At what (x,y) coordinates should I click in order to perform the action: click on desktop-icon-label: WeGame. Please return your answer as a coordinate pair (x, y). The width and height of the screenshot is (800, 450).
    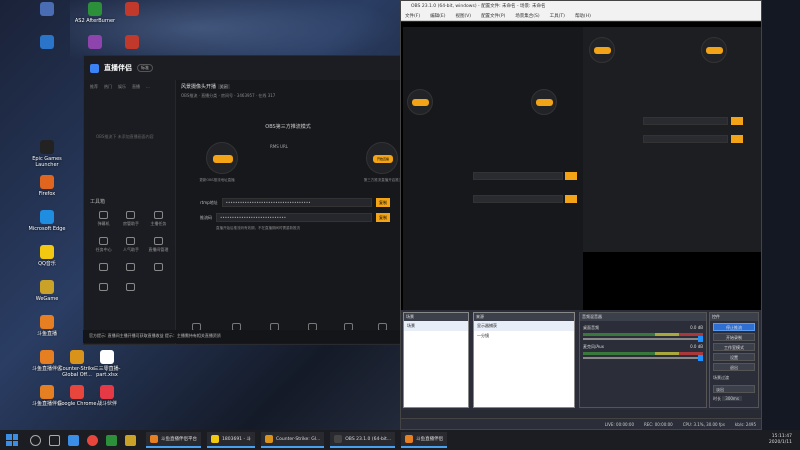
    Looking at the image, I should click on (47, 299).